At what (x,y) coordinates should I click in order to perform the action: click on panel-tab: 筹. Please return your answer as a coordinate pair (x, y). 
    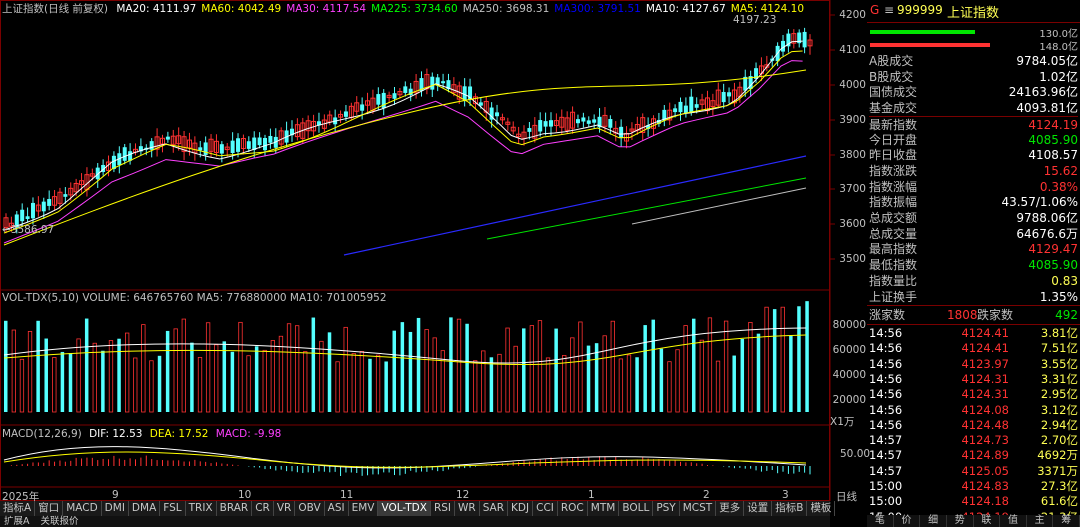
    Looking at the image, I should click on (1066, 521).